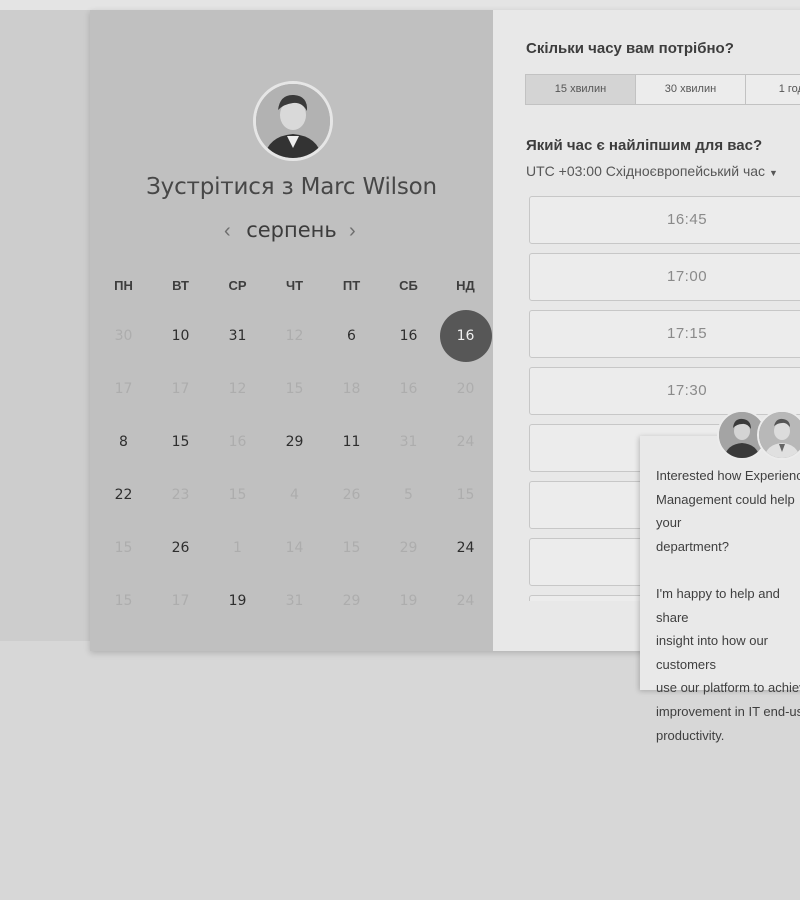  I want to click on timezone-label: UTC +03:00 Східноєвропейський час, so click(646, 171).